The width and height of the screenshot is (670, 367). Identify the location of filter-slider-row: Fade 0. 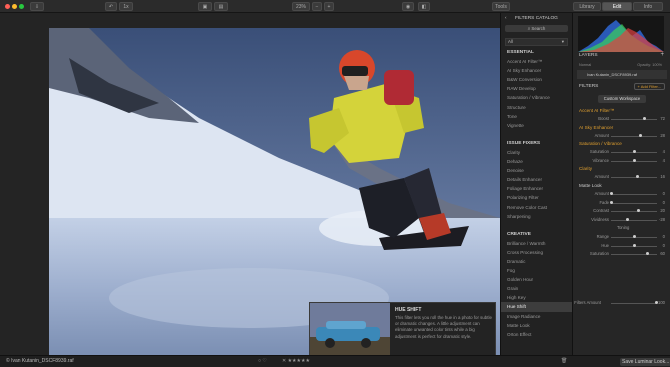
(621, 203).